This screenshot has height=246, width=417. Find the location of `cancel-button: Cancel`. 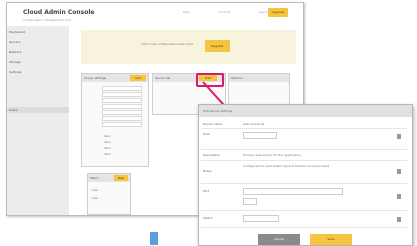

cancel-button: Cancel is located at coordinates (279, 239).